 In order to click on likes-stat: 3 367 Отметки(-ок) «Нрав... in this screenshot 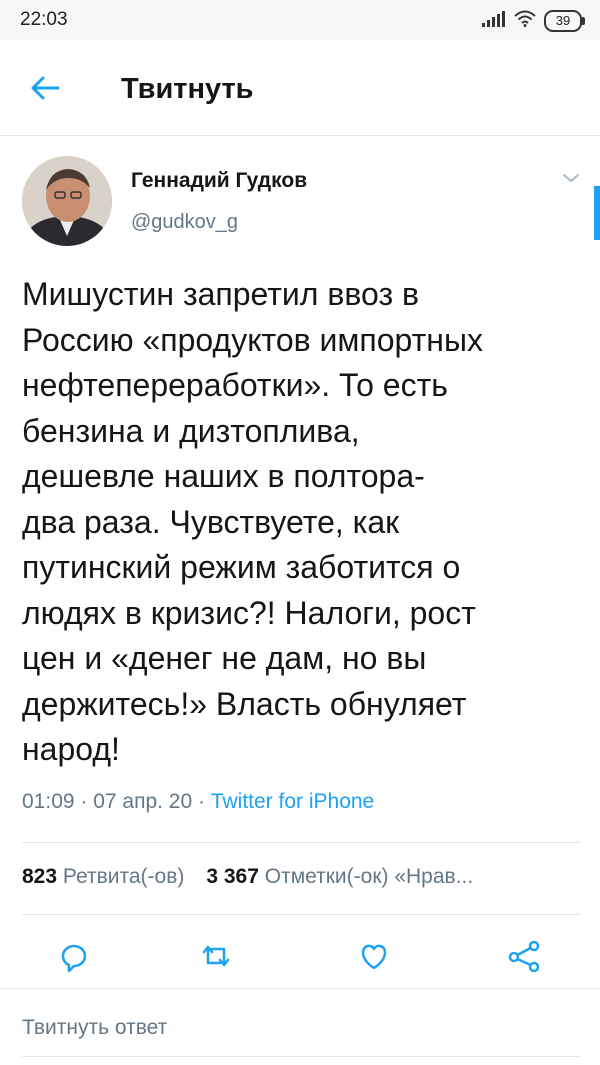, I will do `click(339, 876)`.